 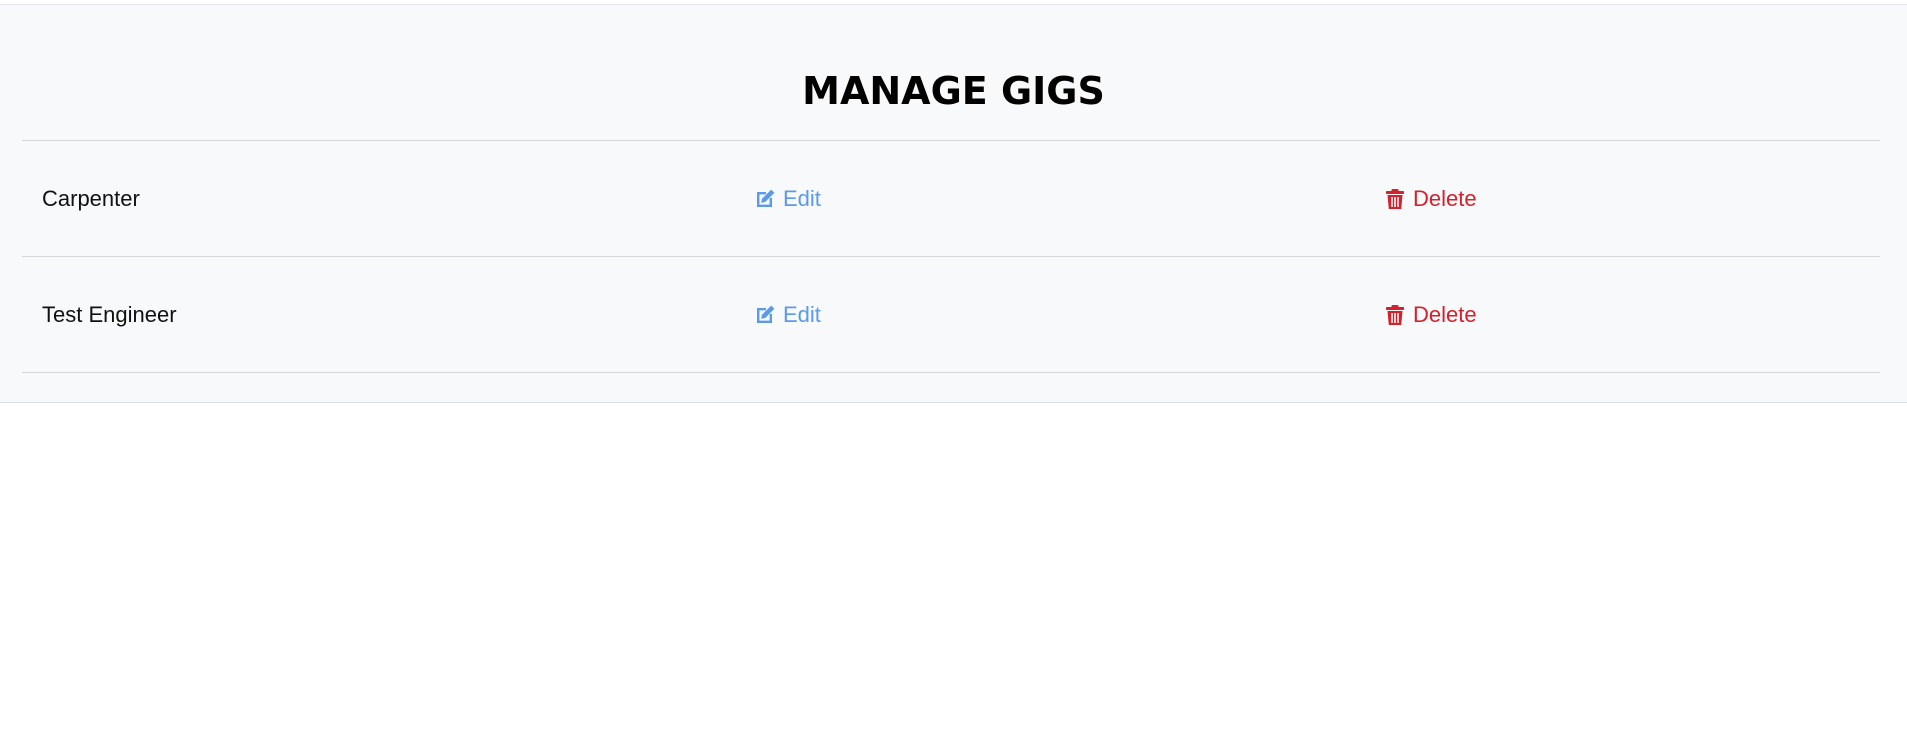 I want to click on gig-name: Test Engineer, so click(x=109, y=314).